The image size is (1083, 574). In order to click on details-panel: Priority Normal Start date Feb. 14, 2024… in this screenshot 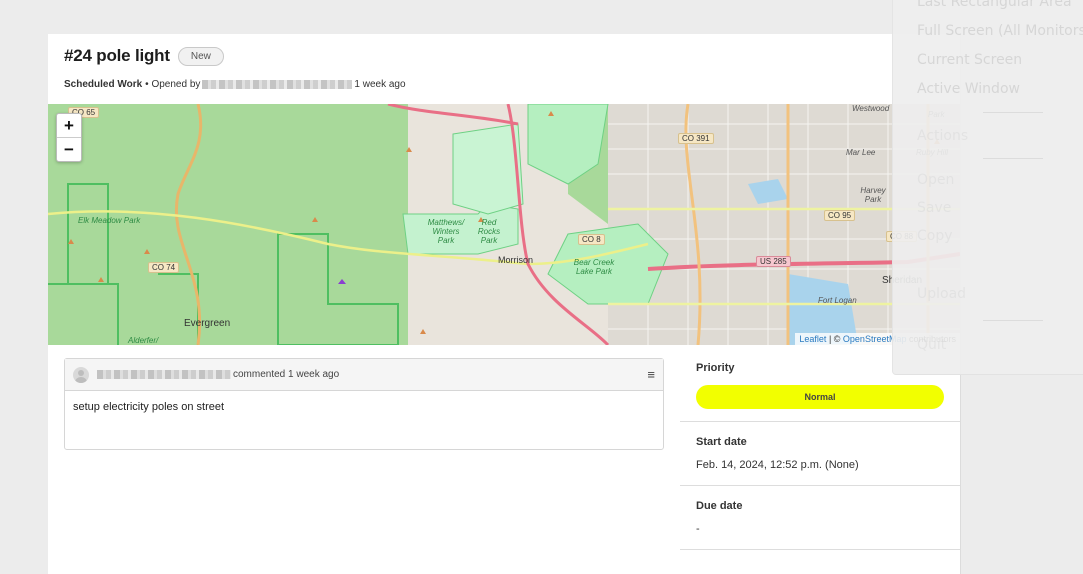, I will do `click(820, 449)`.